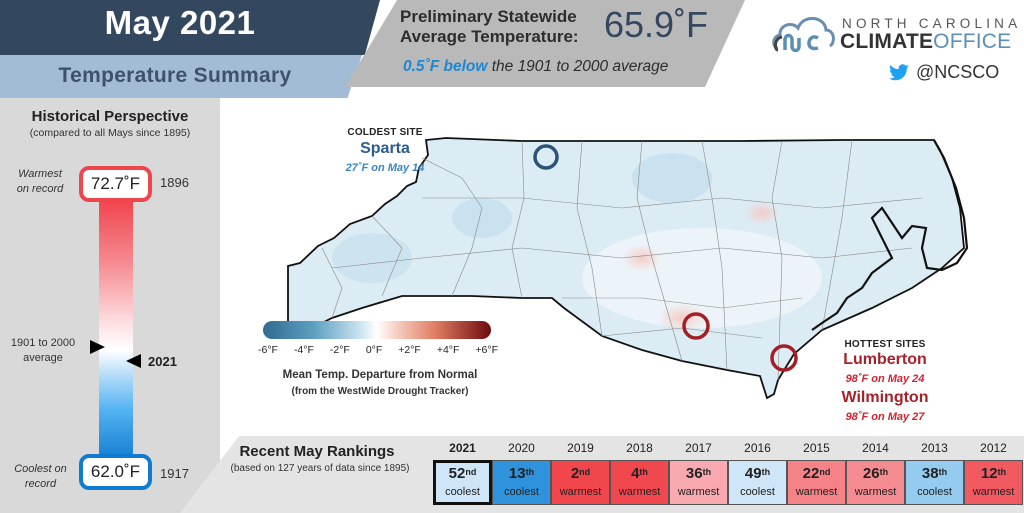 The height and width of the screenshot is (513, 1024). Describe the element at coordinates (40, 182) in the screenshot. I see `warmest-record-label: Warmest on record` at that location.